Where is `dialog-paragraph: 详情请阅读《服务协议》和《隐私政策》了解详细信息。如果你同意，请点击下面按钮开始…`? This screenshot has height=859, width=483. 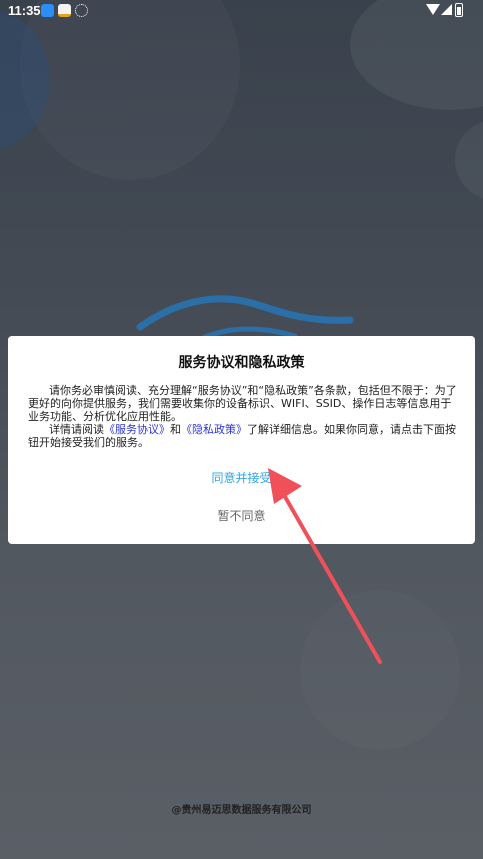
dialog-paragraph: 详情请阅读《服务协议》和《隐私政策》了解详细信息。如果你同意，请点击下面按钮开始… is located at coordinates (243, 436).